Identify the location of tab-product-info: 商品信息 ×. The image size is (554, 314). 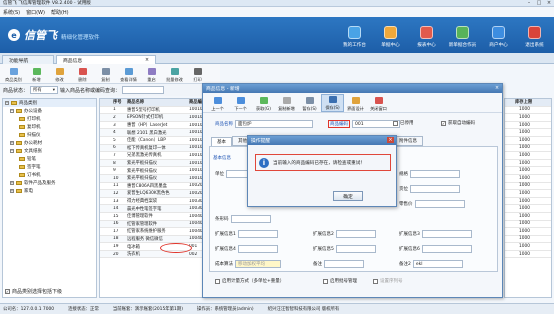
(106, 59).